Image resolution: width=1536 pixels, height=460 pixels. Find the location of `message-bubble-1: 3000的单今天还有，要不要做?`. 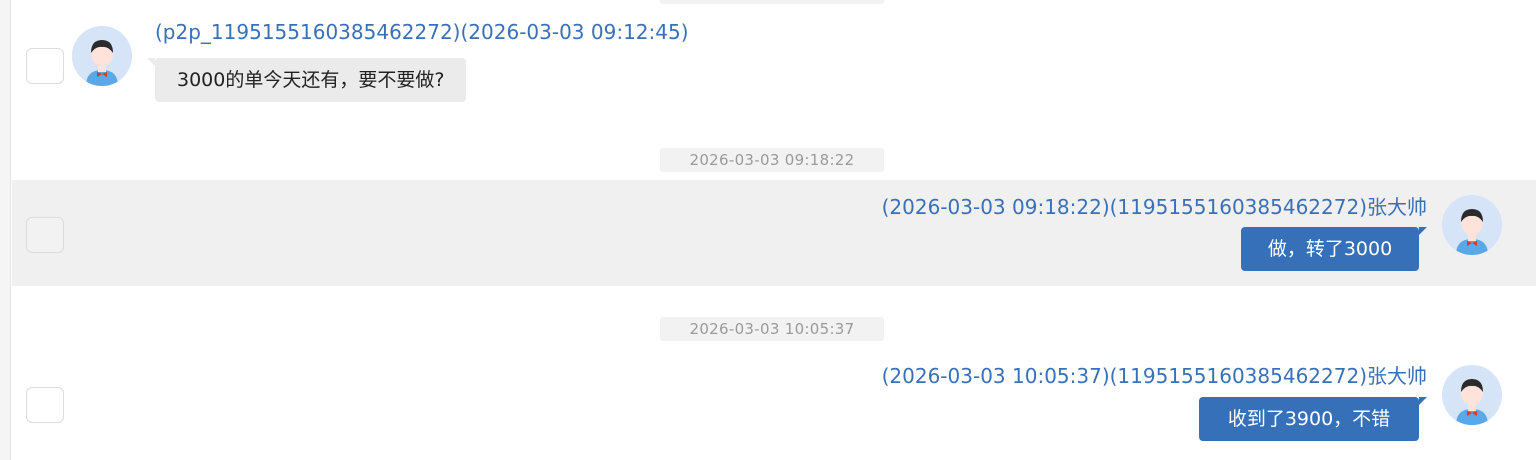

message-bubble-1: 3000的单今天还有，要不要做? is located at coordinates (311, 80).